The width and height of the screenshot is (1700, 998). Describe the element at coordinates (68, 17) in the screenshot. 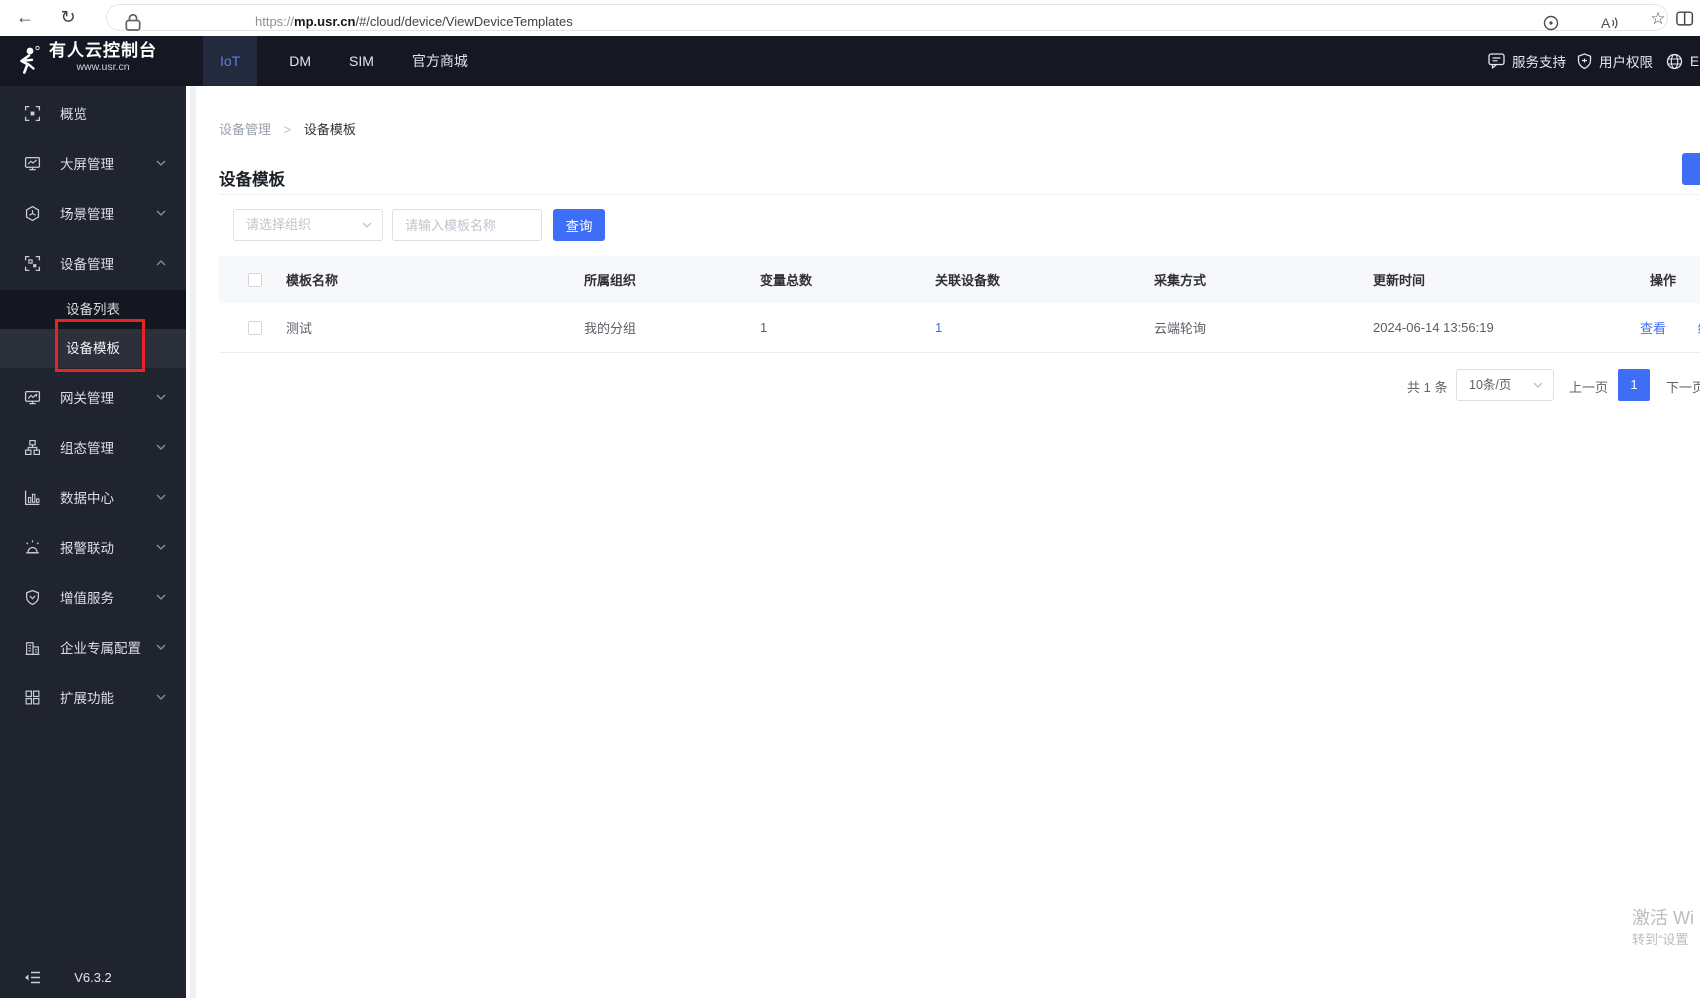

I see `refresh-icon: ↻` at that location.